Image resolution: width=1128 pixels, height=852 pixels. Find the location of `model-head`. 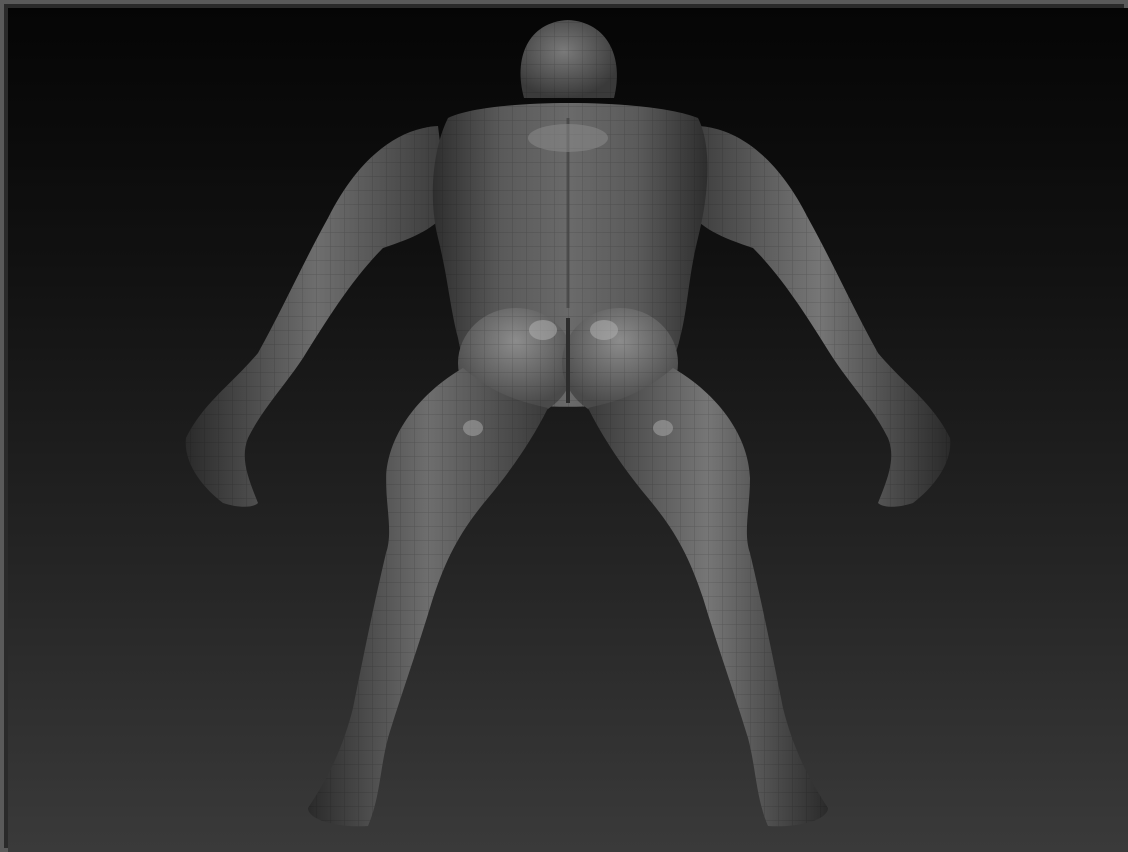

model-head is located at coordinates (568, 59).